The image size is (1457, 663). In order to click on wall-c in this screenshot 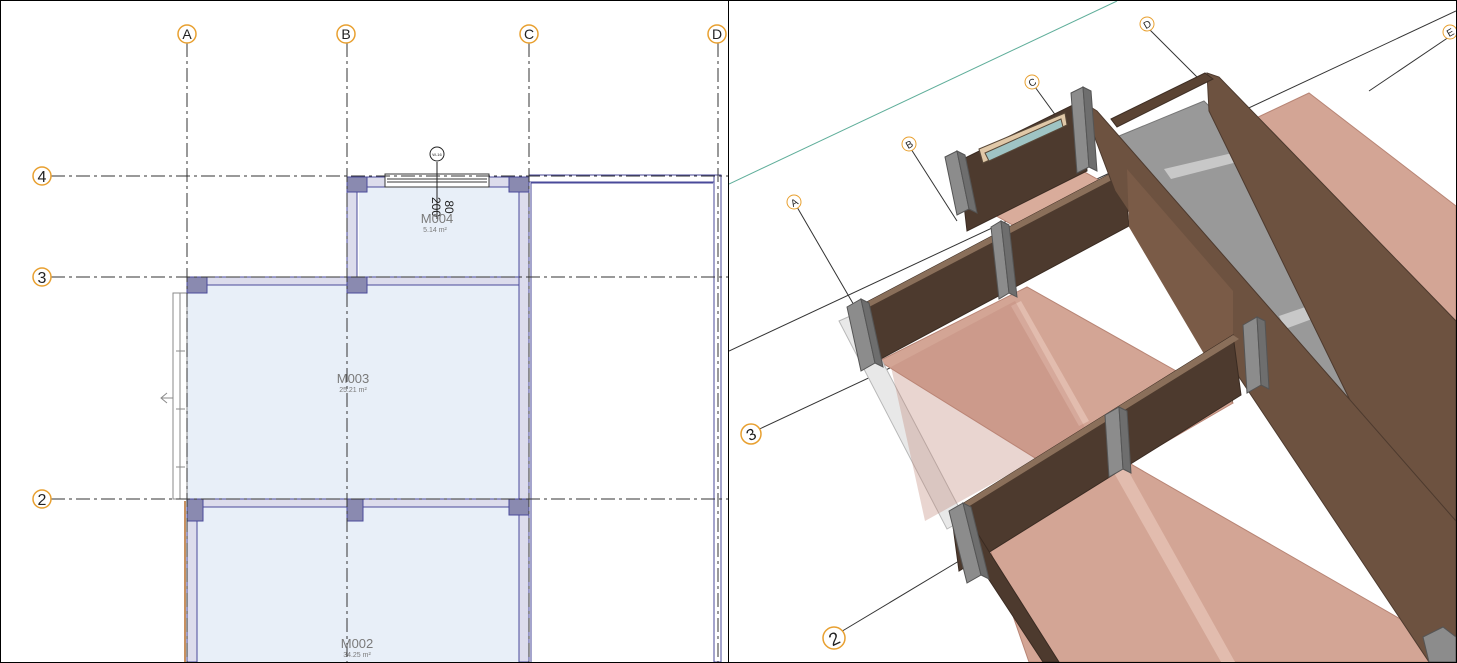, I will do `click(524, 419)`.